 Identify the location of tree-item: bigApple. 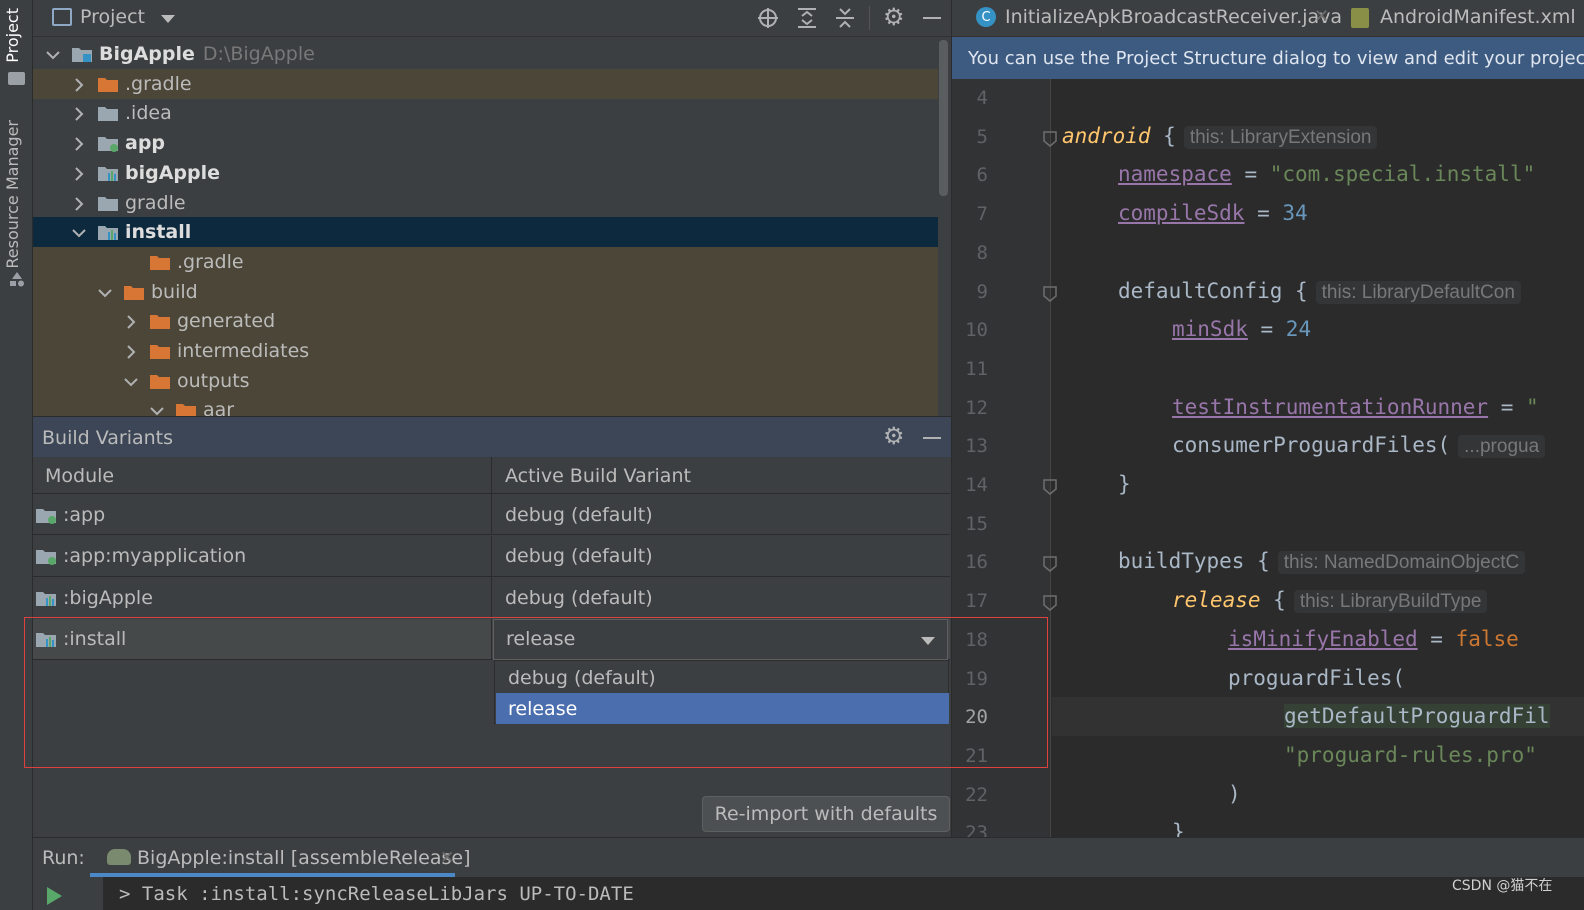
(485, 173).